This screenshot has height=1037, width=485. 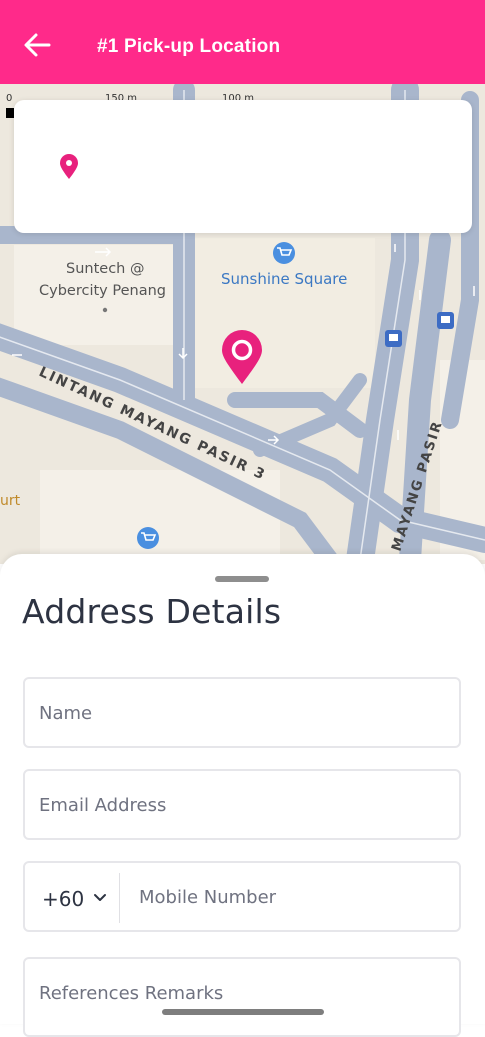 What do you see at coordinates (242, 712) in the screenshot?
I see `name-field: Name` at bounding box center [242, 712].